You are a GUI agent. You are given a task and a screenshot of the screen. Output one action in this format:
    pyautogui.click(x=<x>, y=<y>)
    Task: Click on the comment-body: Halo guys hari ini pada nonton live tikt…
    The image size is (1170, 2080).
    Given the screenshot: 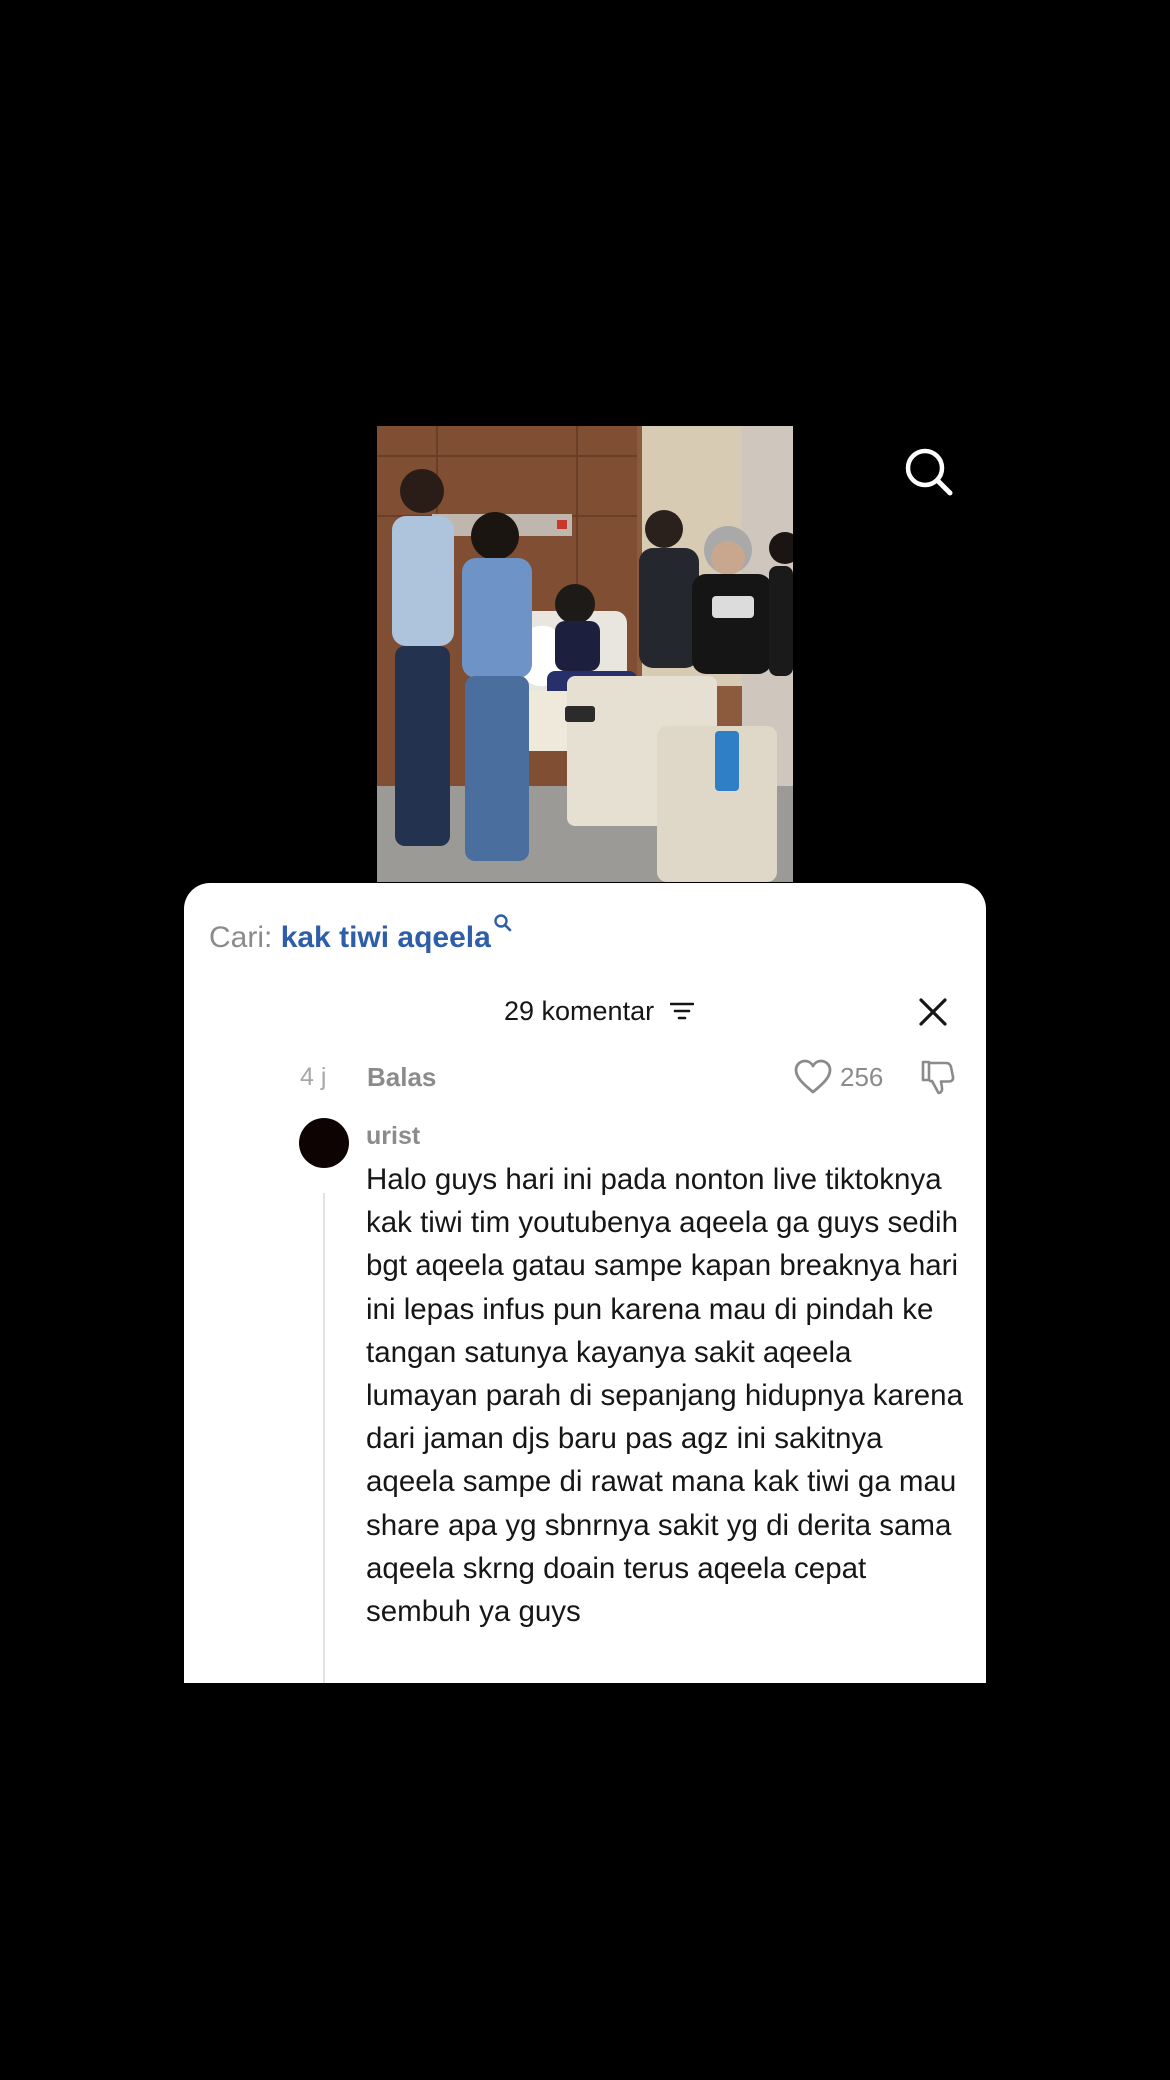 What is the action you would take?
    pyautogui.click(x=664, y=1396)
    